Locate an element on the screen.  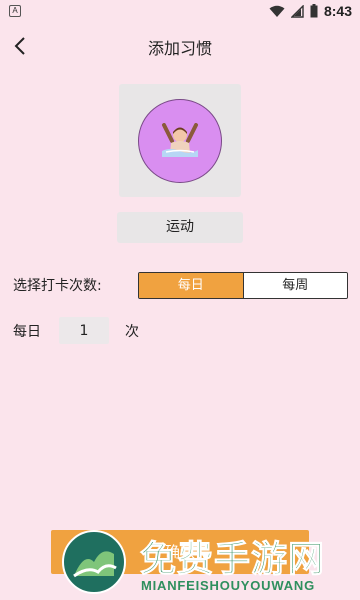
count-prefix-label: 每日 is located at coordinates (27, 332).